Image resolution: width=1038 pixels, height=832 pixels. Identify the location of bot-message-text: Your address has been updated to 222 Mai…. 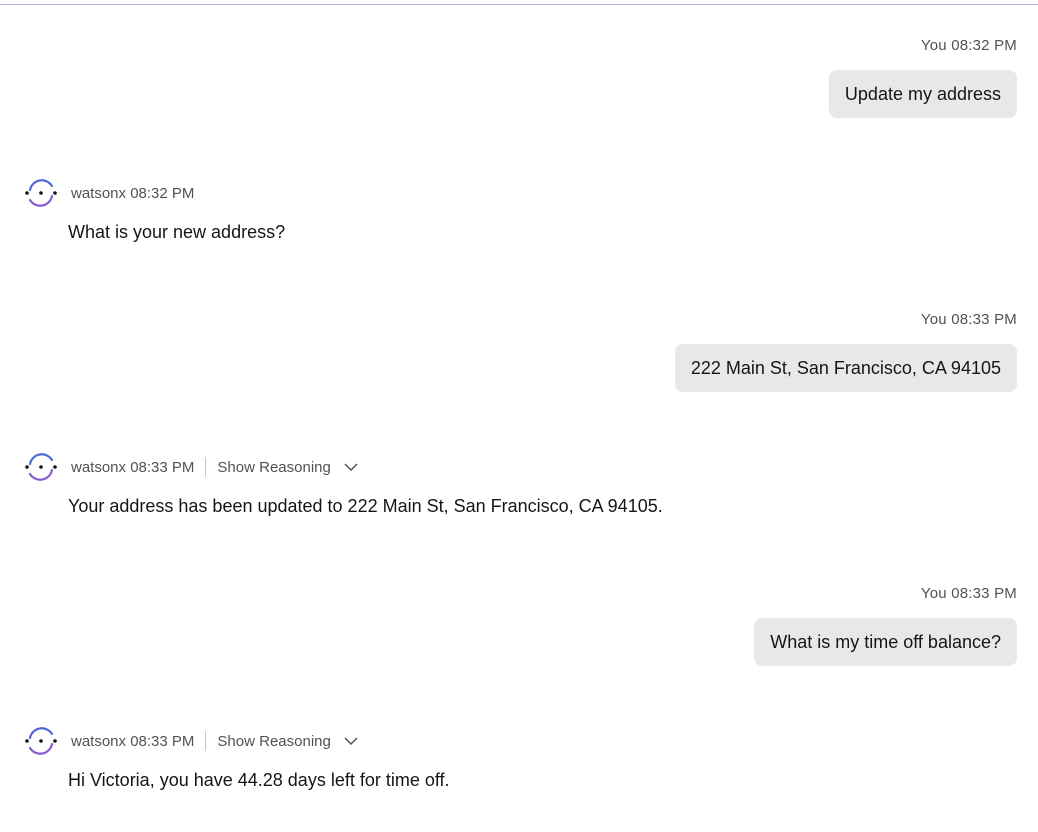
(365, 506).